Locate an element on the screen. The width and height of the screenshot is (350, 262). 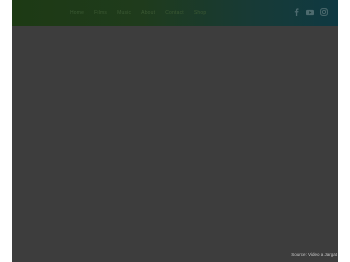
nav-item-shop: Shop is located at coordinates (200, 13).